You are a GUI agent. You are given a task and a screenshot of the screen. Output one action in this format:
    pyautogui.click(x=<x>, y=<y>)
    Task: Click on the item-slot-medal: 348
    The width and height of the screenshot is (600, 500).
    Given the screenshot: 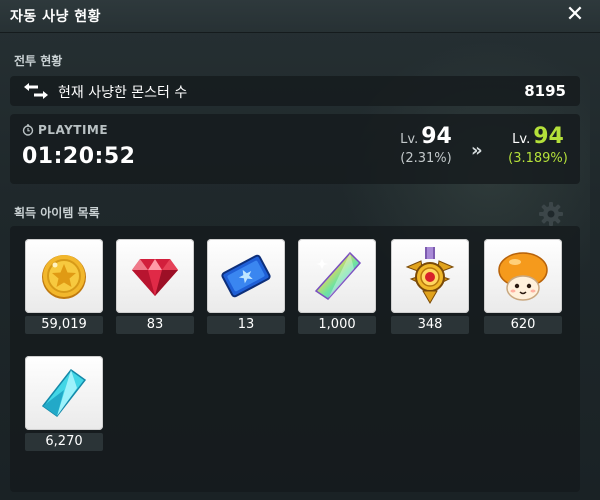 What is the action you would take?
    pyautogui.click(x=430, y=286)
    